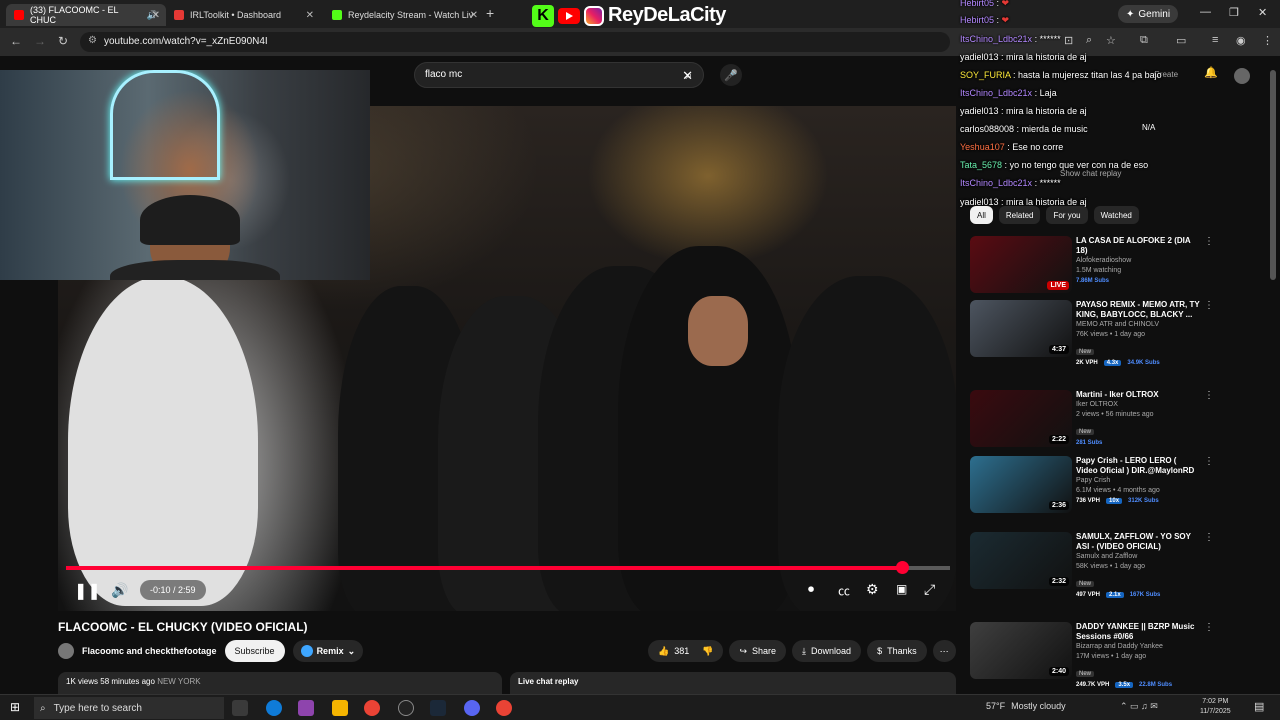  What do you see at coordinates (1138, 557) in the screenshot?
I see `channel-name: Samulx and Zafflow` at bounding box center [1138, 557].